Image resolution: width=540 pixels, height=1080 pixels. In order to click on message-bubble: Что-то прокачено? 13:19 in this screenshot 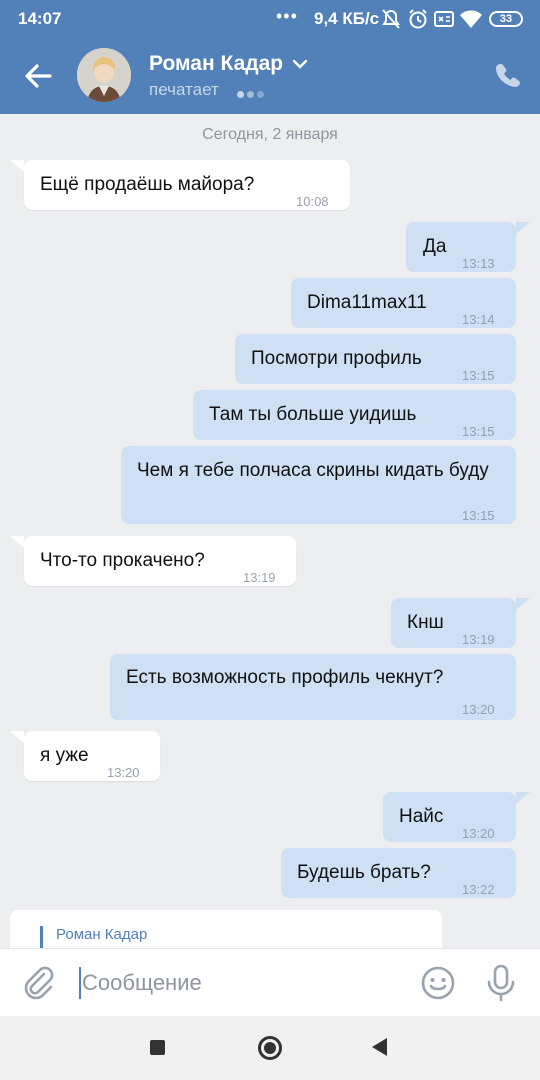, I will do `click(160, 561)`.